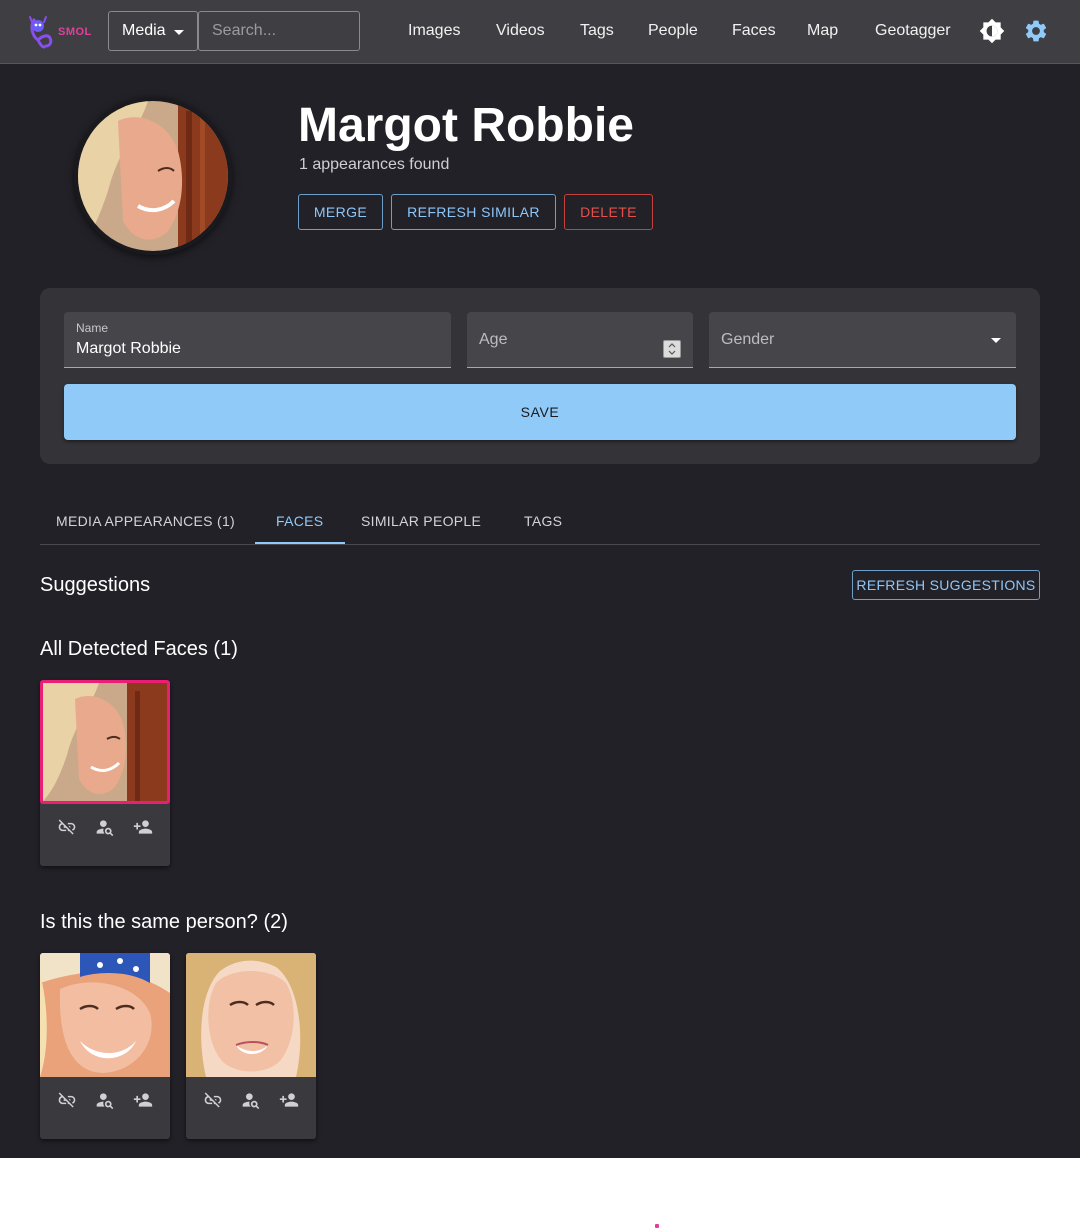 This screenshot has width=1080, height=1230. What do you see at coordinates (748, 339) in the screenshot?
I see `gender-select-placeholder: Gender` at bounding box center [748, 339].